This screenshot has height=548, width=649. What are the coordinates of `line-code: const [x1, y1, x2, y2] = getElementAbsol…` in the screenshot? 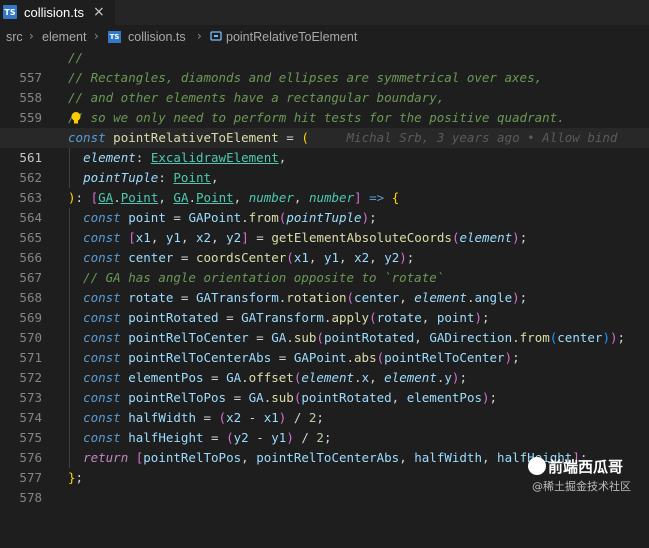 It's located at (305, 237).